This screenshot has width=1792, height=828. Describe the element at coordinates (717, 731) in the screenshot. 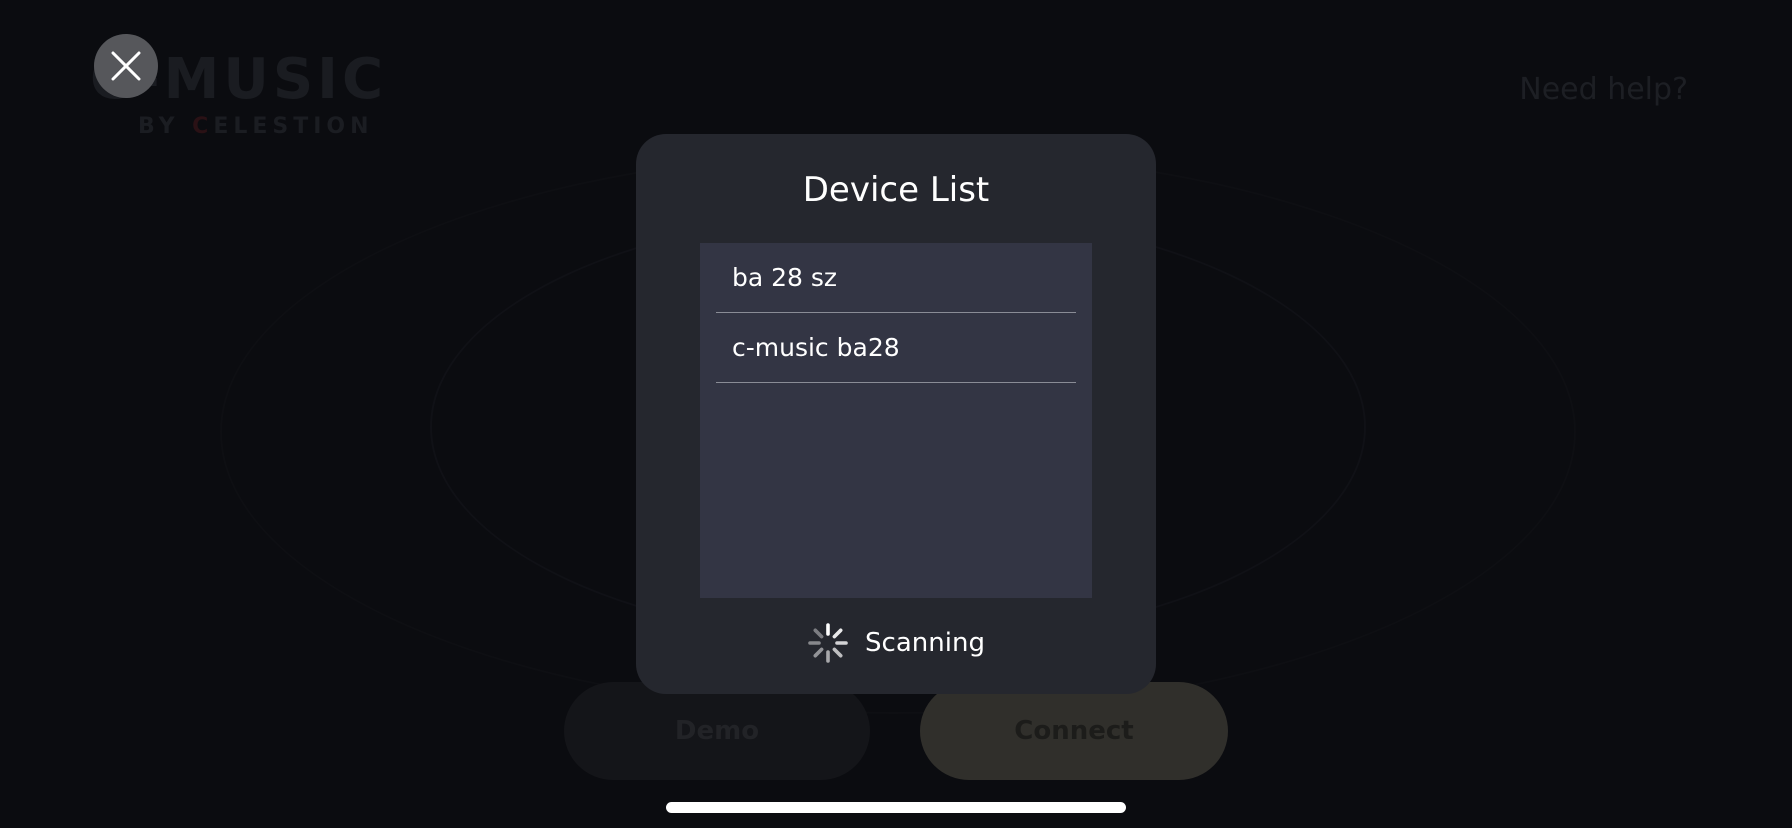

I see `demo-button: Demo` at that location.